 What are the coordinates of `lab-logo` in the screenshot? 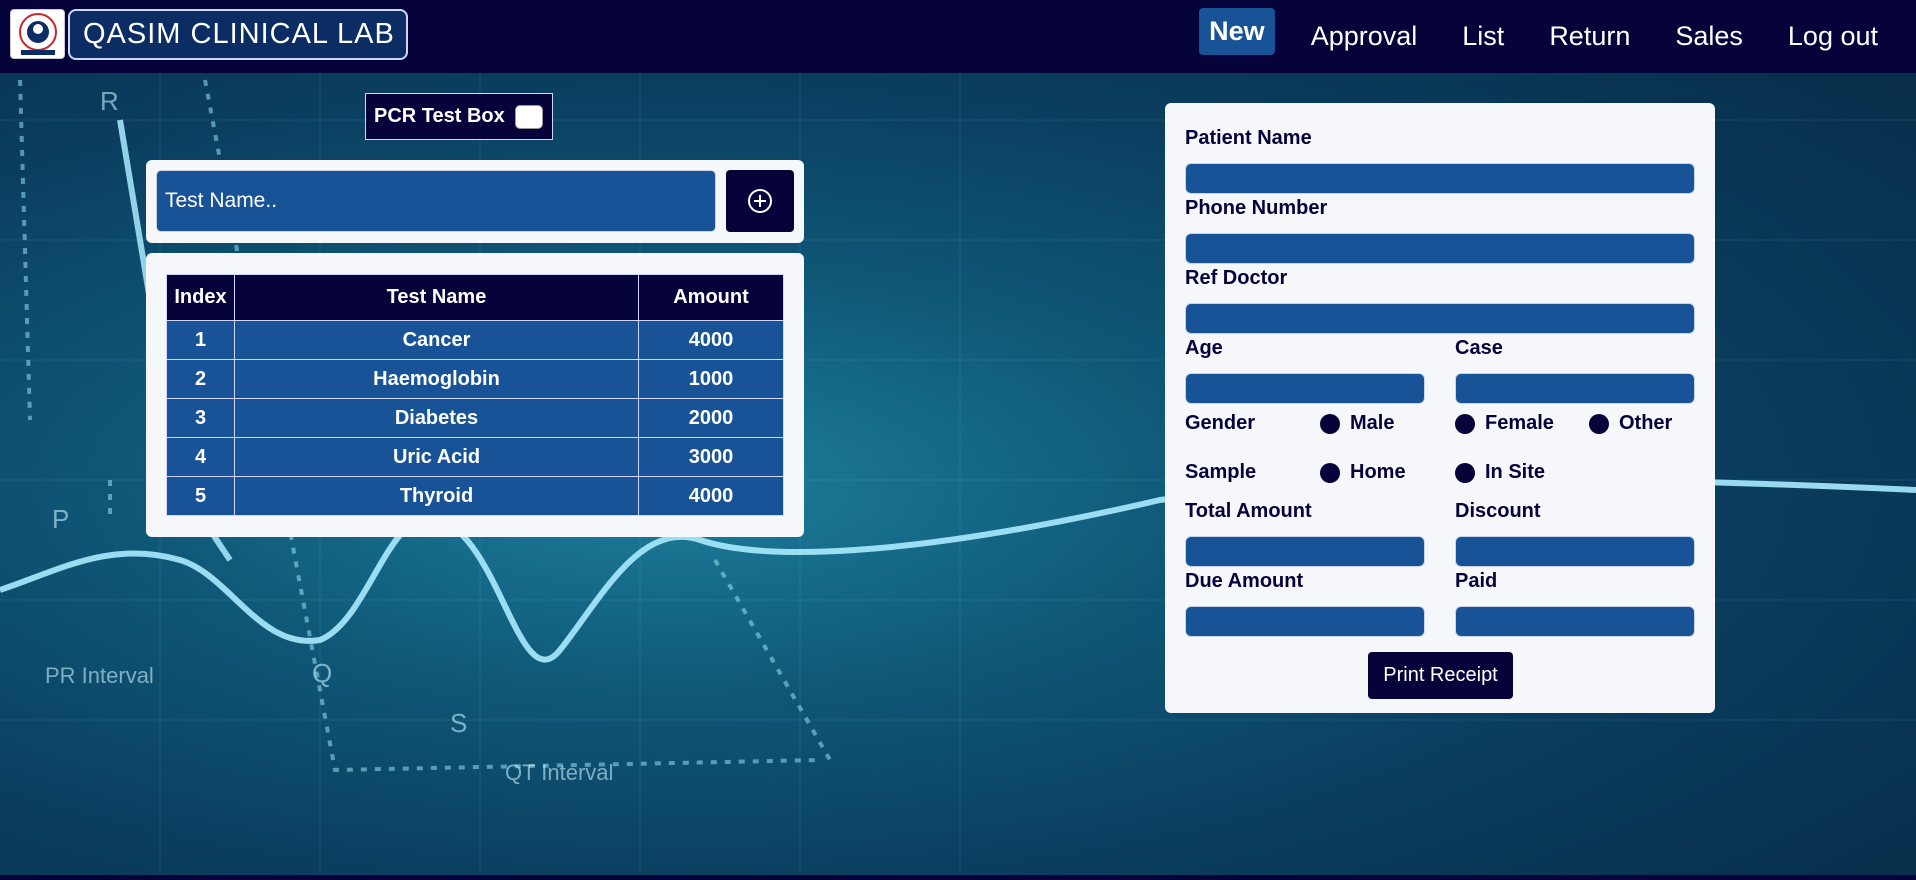 It's located at (37, 34).